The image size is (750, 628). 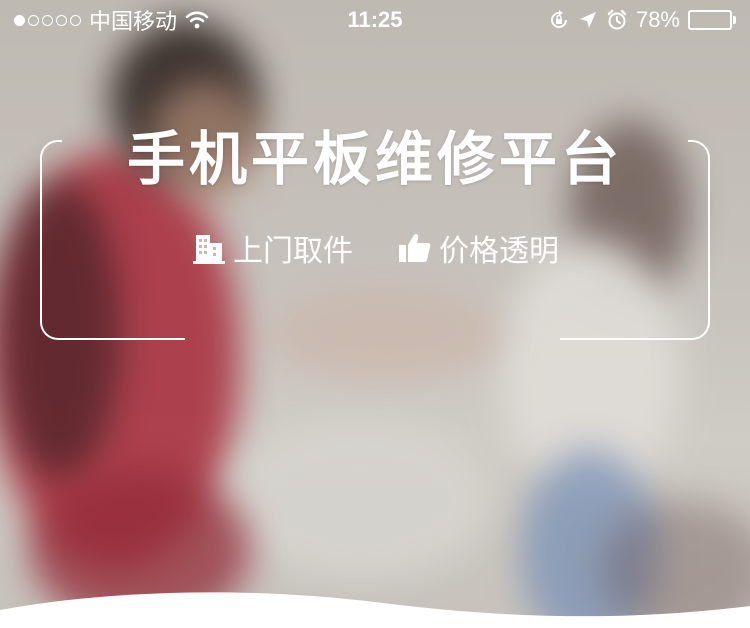 What do you see at coordinates (375, 248) in the screenshot?
I see `feature-list: 上门取件 价格透明` at bounding box center [375, 248].